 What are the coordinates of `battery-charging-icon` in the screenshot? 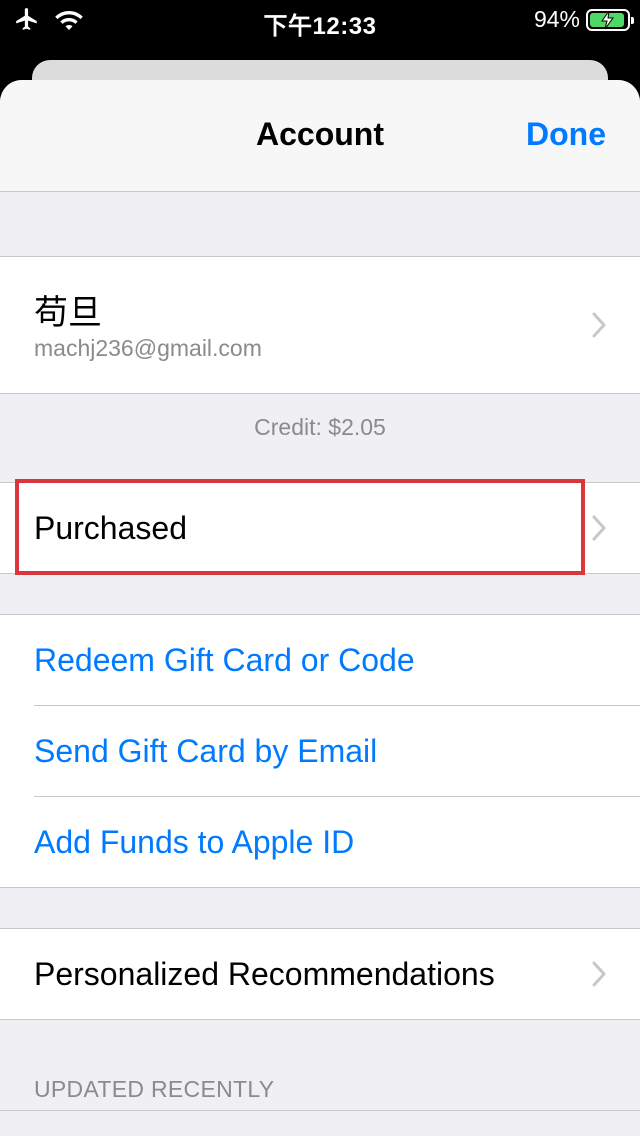 It's located at (610, 19).